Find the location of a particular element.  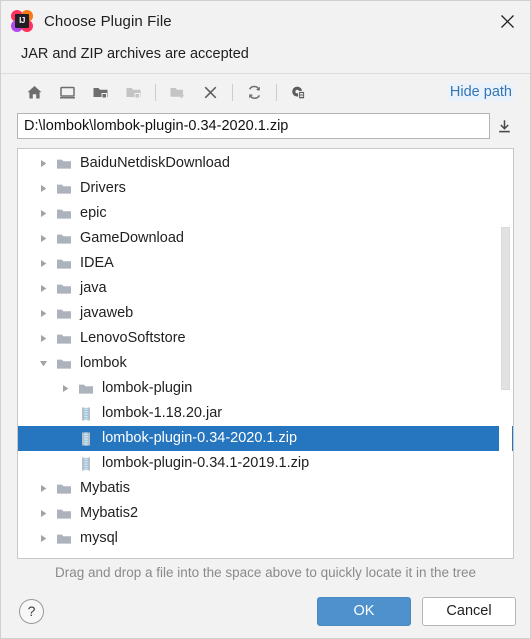

tree-row-label: lombok-plugin-0.34-2020.1.zip is located at coordinates (200, 438).